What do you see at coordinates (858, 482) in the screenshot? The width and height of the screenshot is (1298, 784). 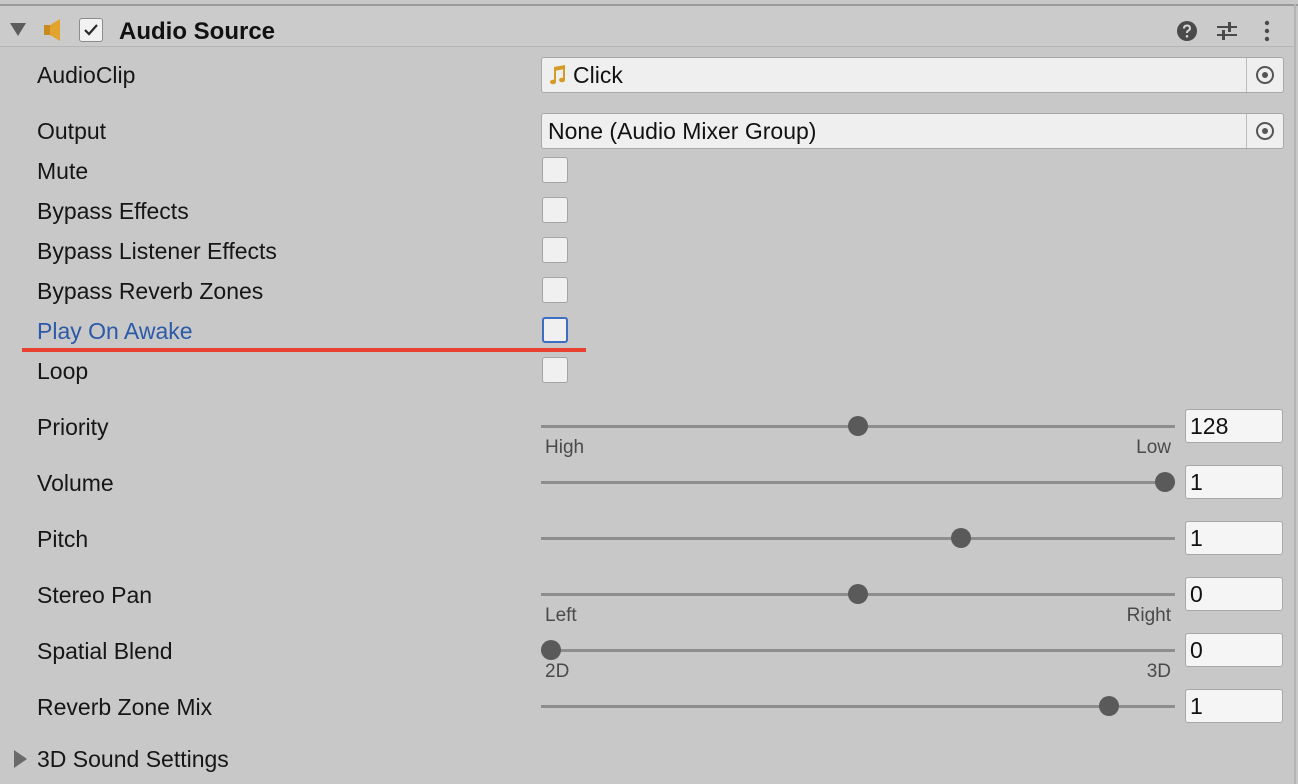 I see `volume-slider-track` at bounding box center [858, 482].